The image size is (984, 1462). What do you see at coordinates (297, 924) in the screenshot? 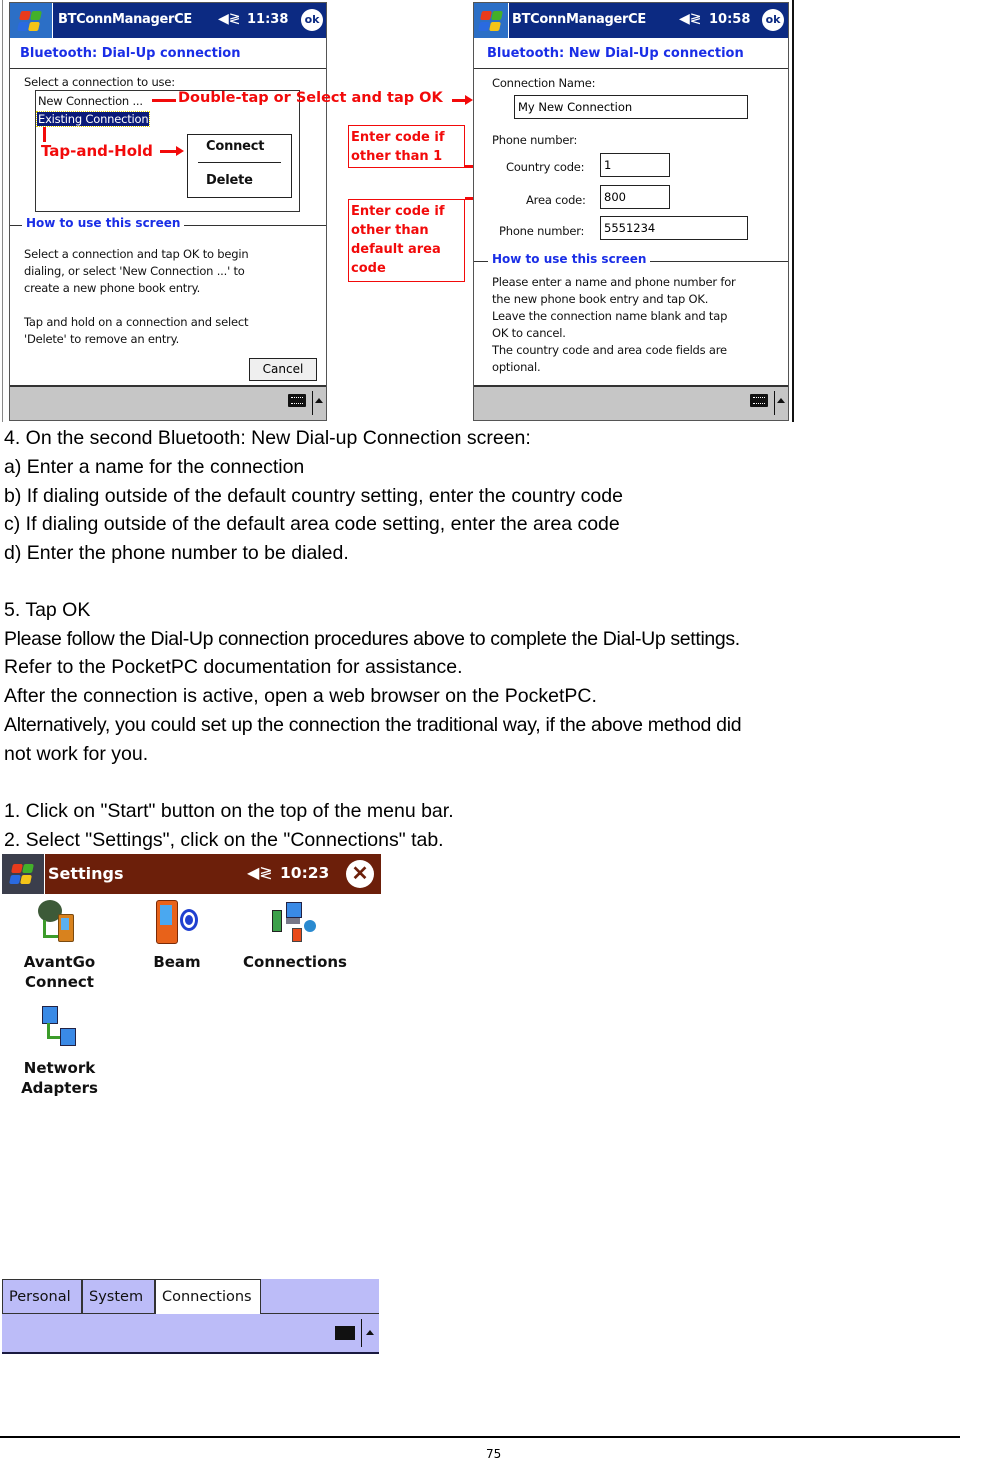
I see `connections-icon` at bounding box center [297, 924].